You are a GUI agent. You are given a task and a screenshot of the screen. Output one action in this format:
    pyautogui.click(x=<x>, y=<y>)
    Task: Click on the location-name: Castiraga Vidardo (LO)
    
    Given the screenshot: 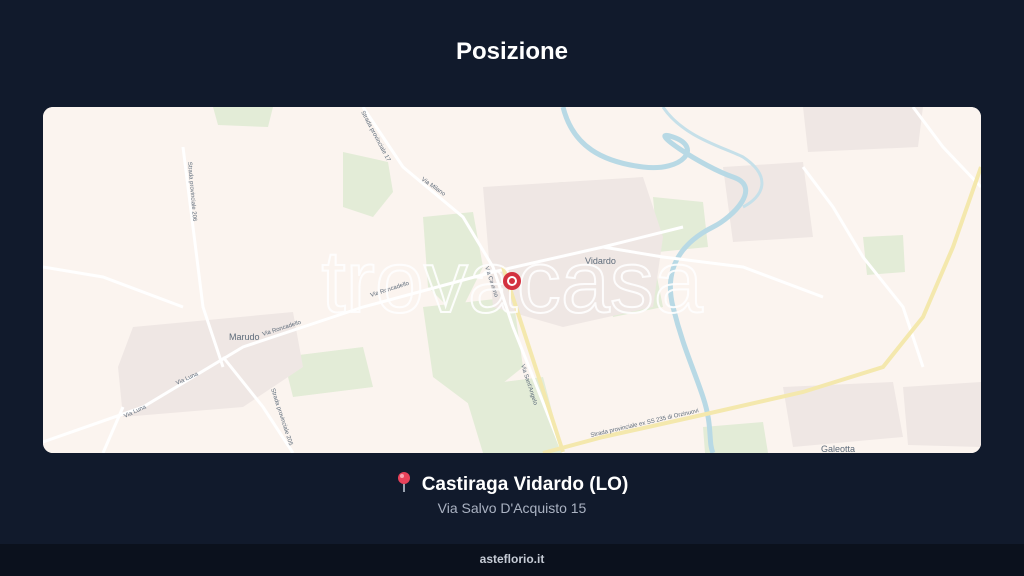 What is the action you would take?
    pyautogui.click(x=525, y=484)
    